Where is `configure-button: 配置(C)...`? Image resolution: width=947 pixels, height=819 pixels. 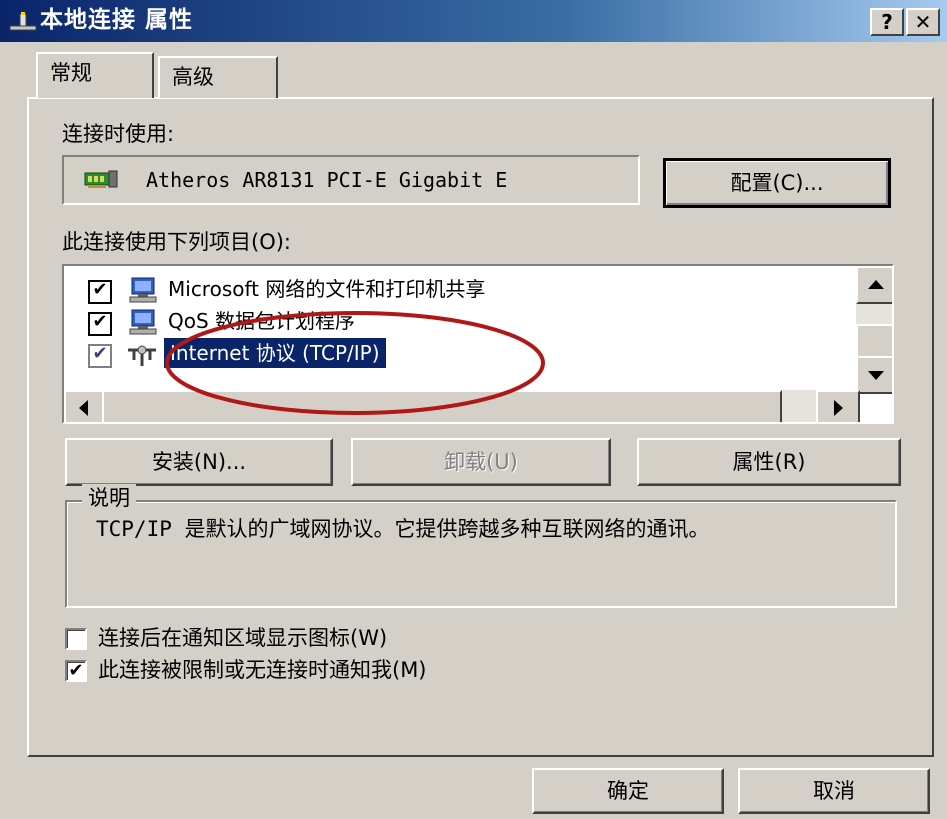
configure-button: 配置(C)... is located at coordinates (777, 183).